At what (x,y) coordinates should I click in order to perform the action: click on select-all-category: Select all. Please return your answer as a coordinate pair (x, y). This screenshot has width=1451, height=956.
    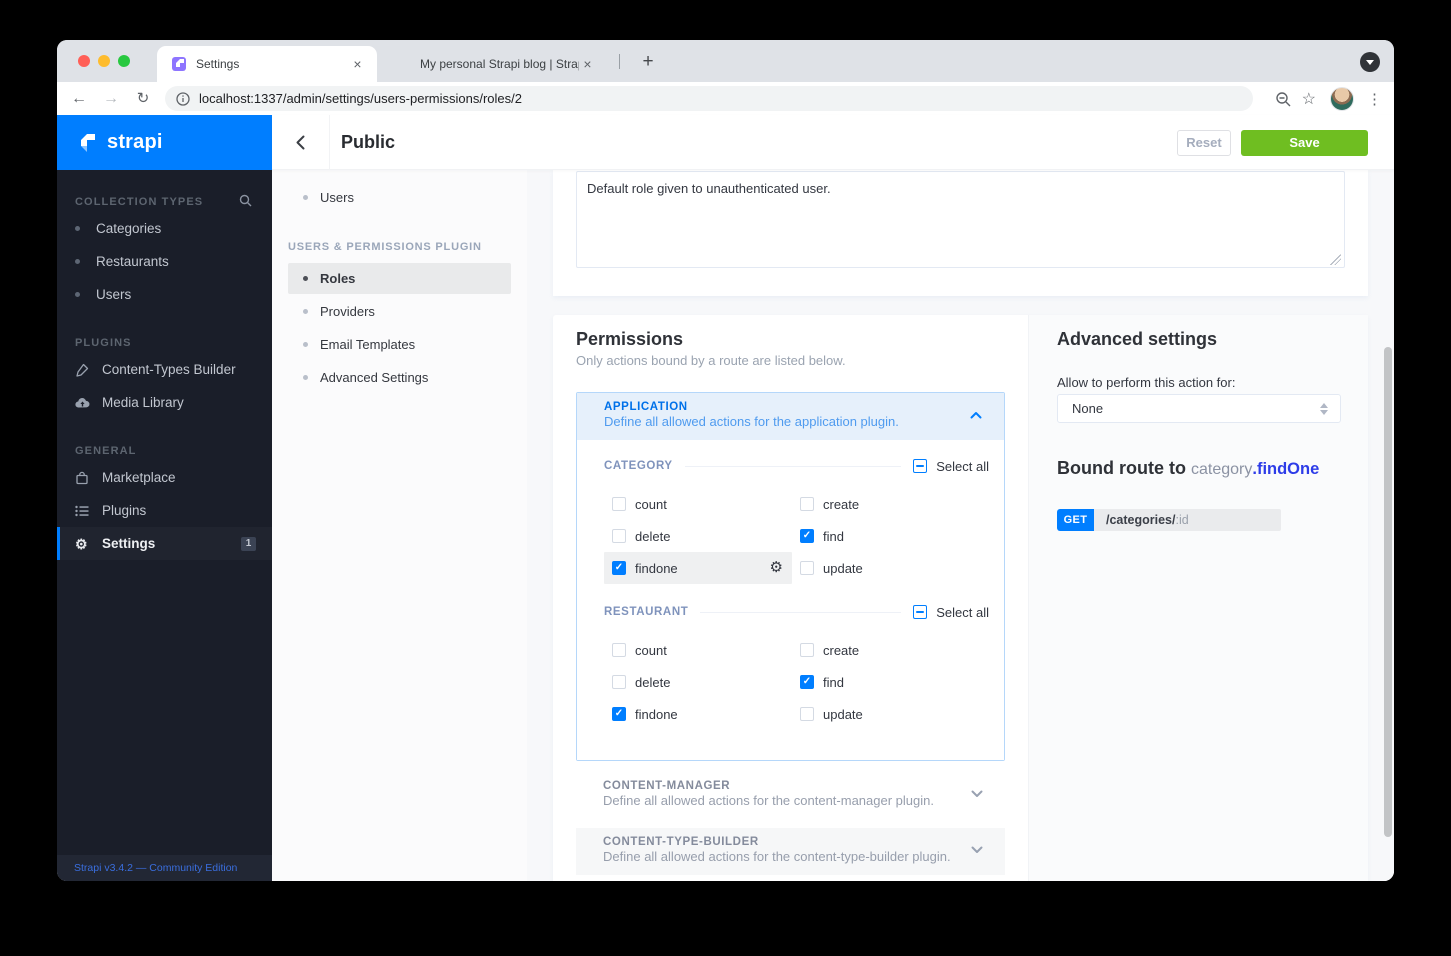
    Looking at the image, I should click on (951, 466).